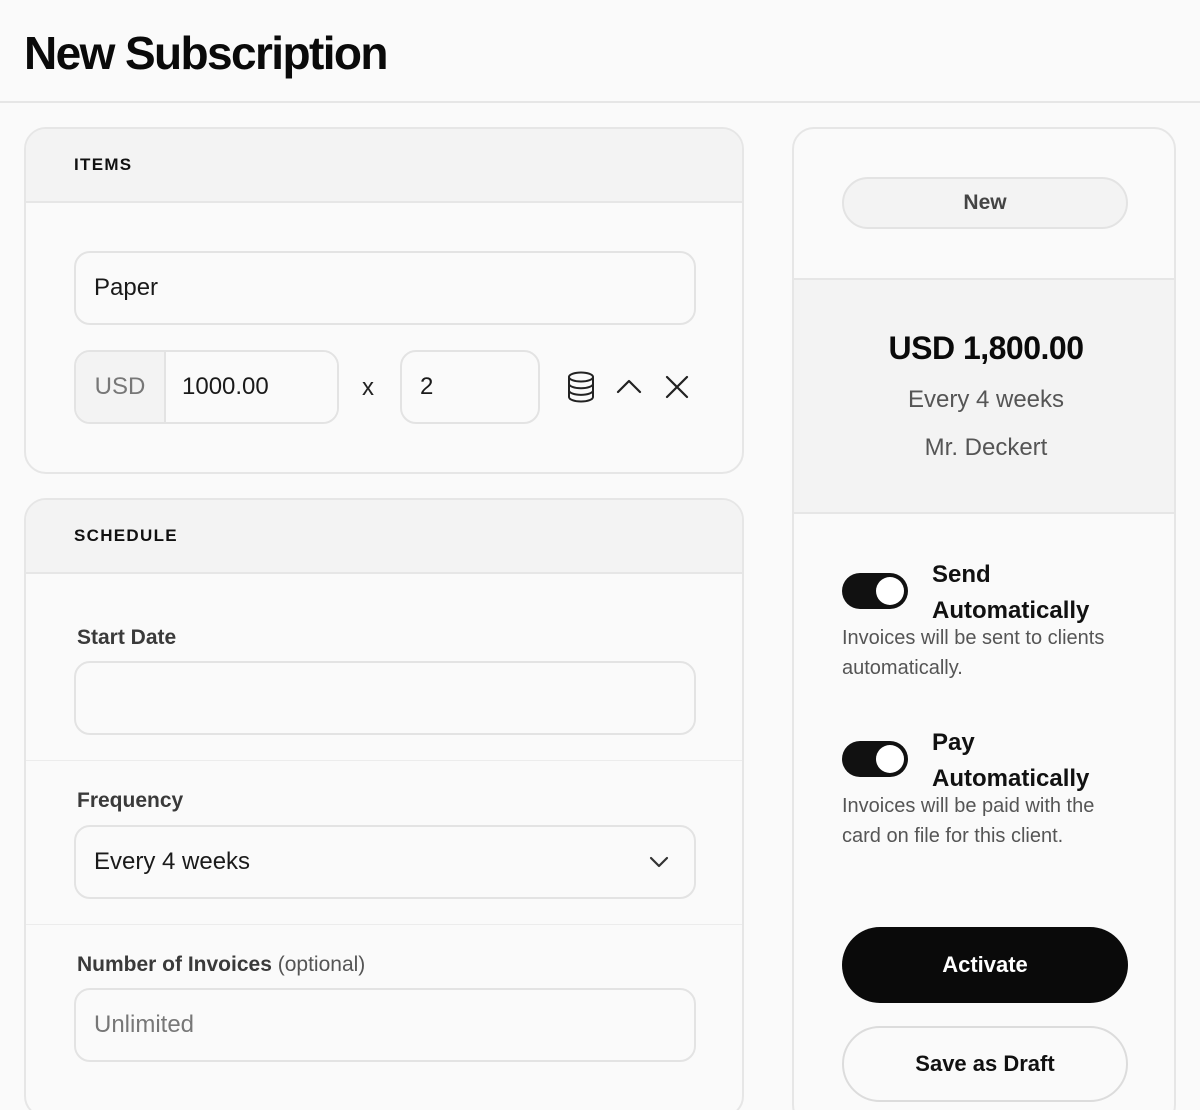 The height and width of the screenshot is (1110, 1200). Describe the element at coordinates (251, 387) in the screenshot. I see `price-input` at that location.